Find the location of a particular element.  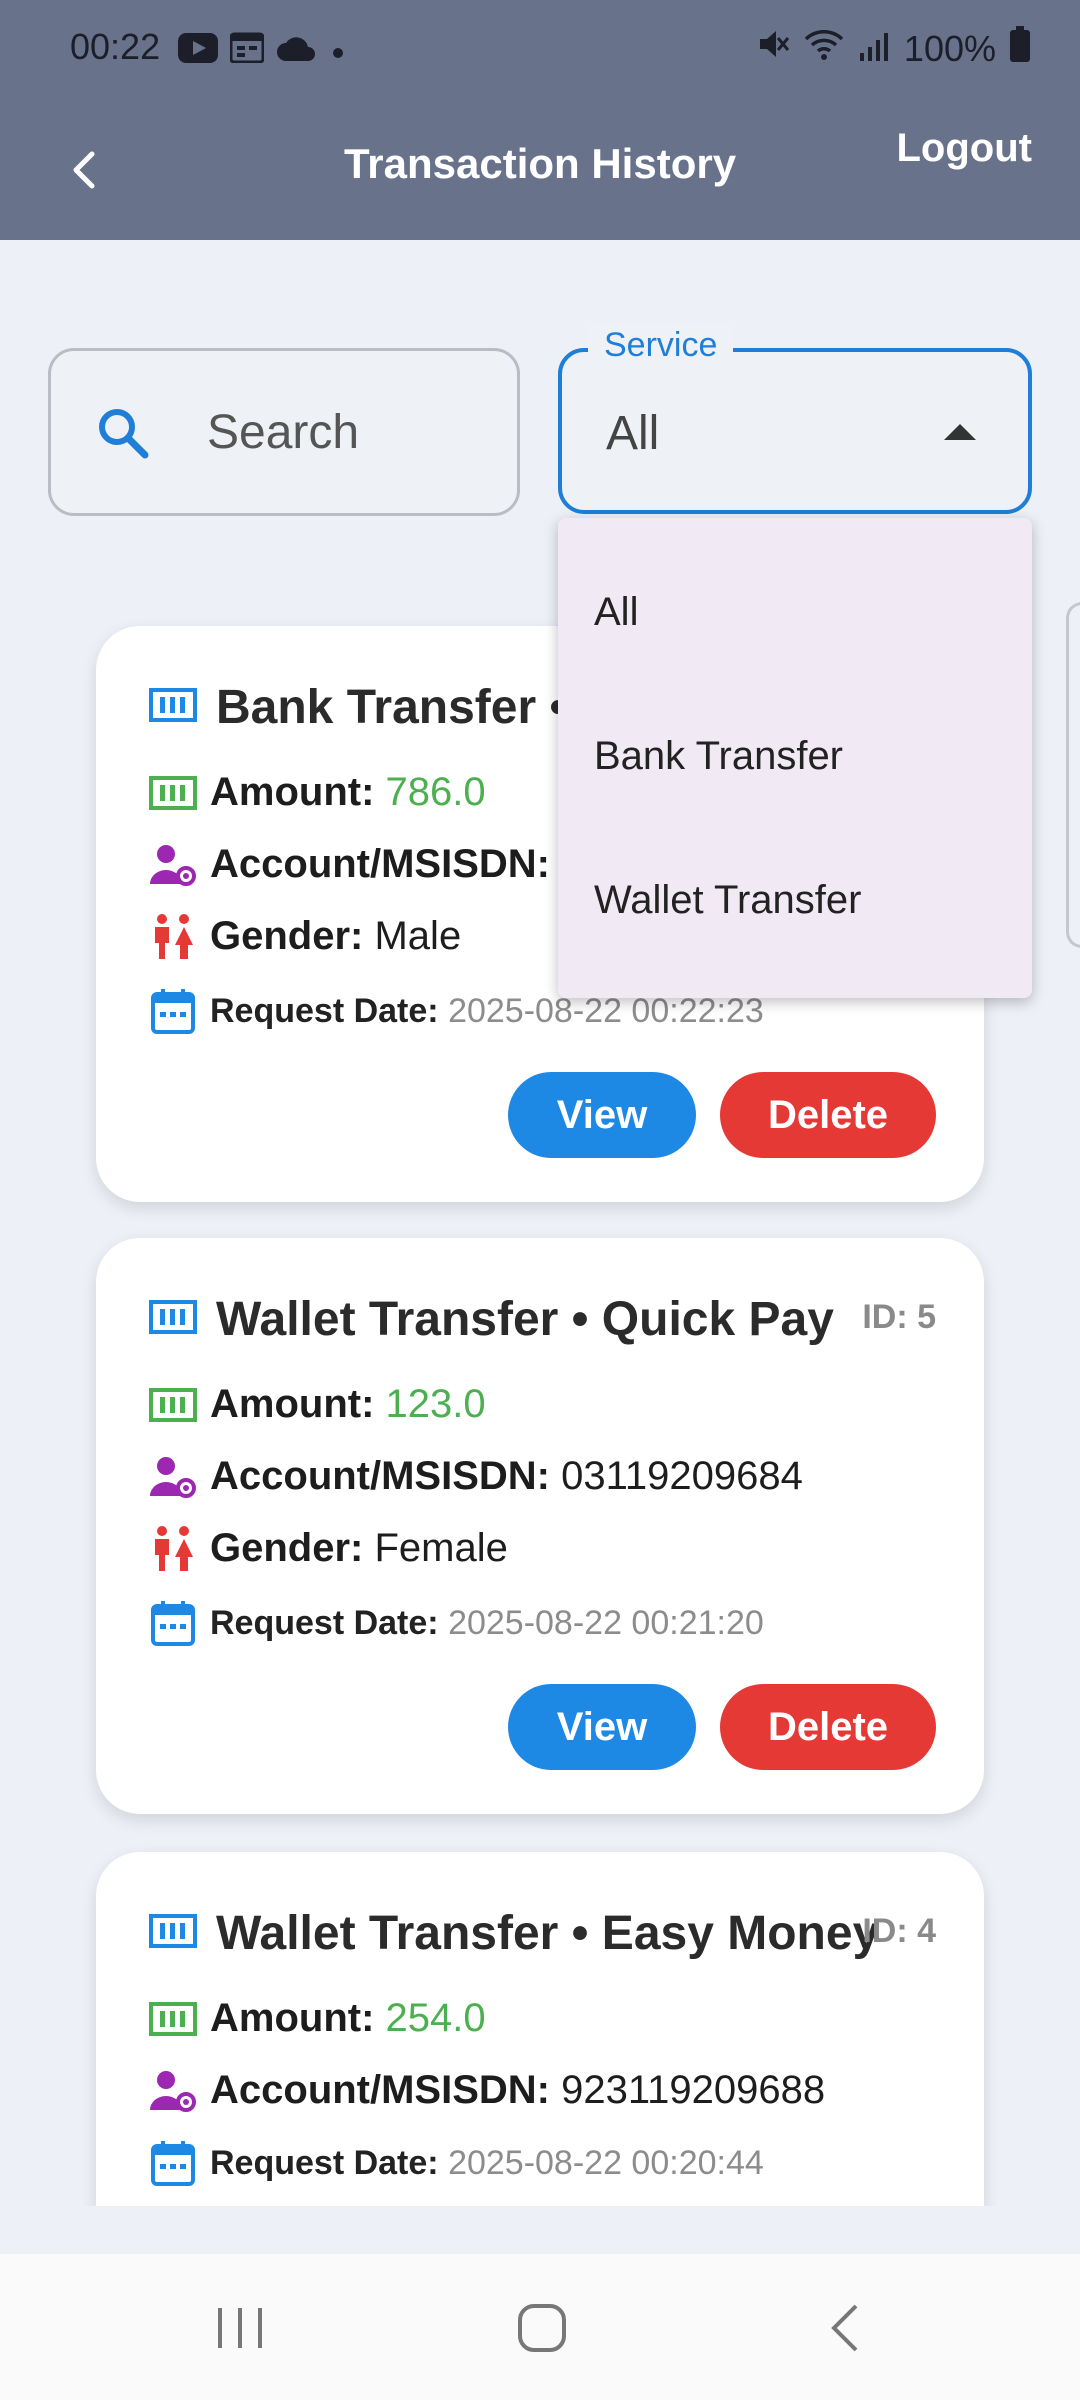

menu-item-bank-transfer: Bank Transfer is located at coordinates (718, 756).